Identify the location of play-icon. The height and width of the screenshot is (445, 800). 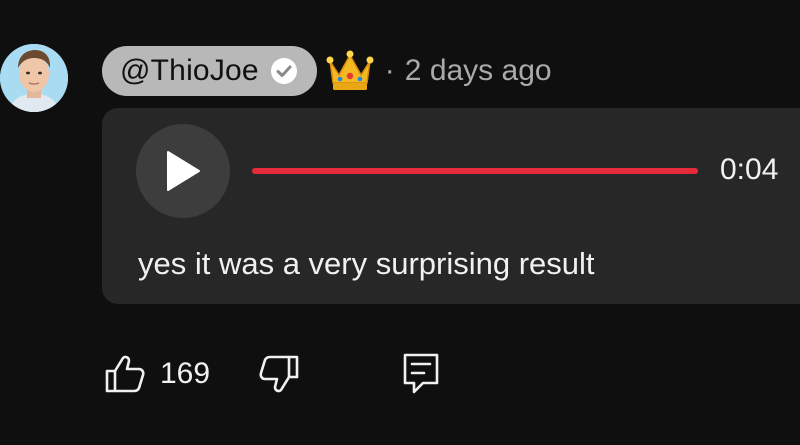
(183, 171).